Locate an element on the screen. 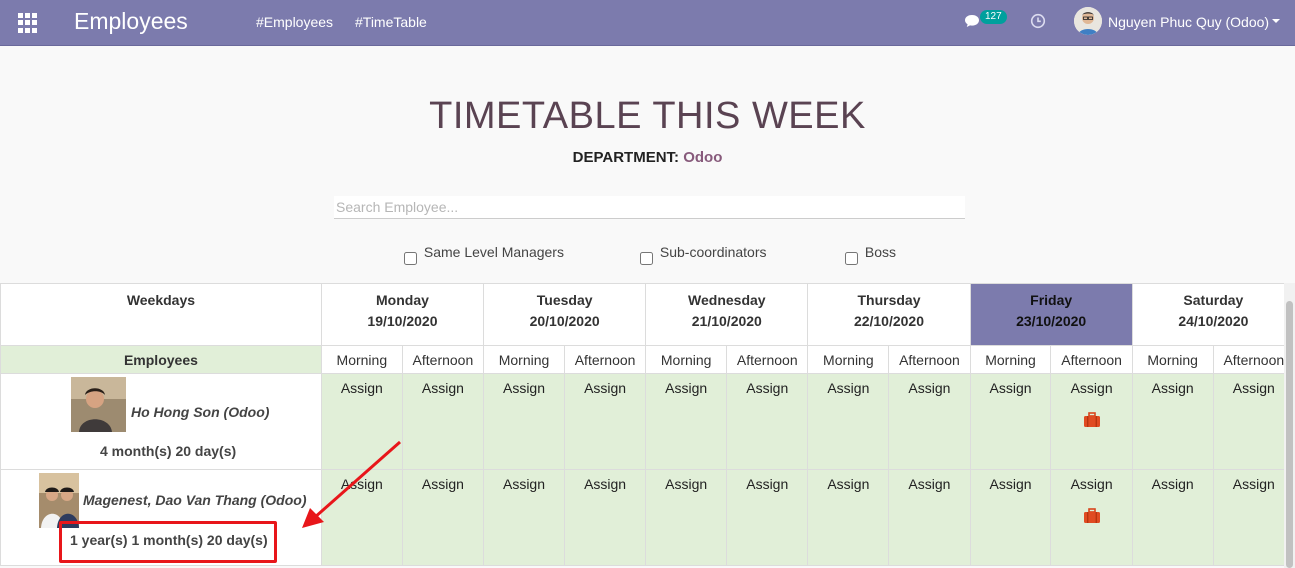 The width and height of the screenshot is (1295, 568). page-title: TIMETABLE THIS WEEK is located at coordinates (647, 116).